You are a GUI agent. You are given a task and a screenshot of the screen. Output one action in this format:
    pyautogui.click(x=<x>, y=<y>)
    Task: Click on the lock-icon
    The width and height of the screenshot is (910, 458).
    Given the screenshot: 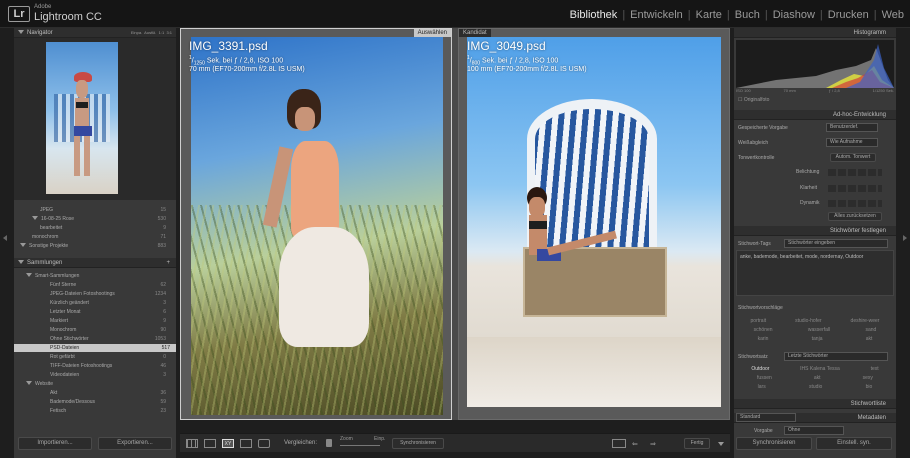 What is the action you would take?
    pyautogui.click(x=329, y=443)
    